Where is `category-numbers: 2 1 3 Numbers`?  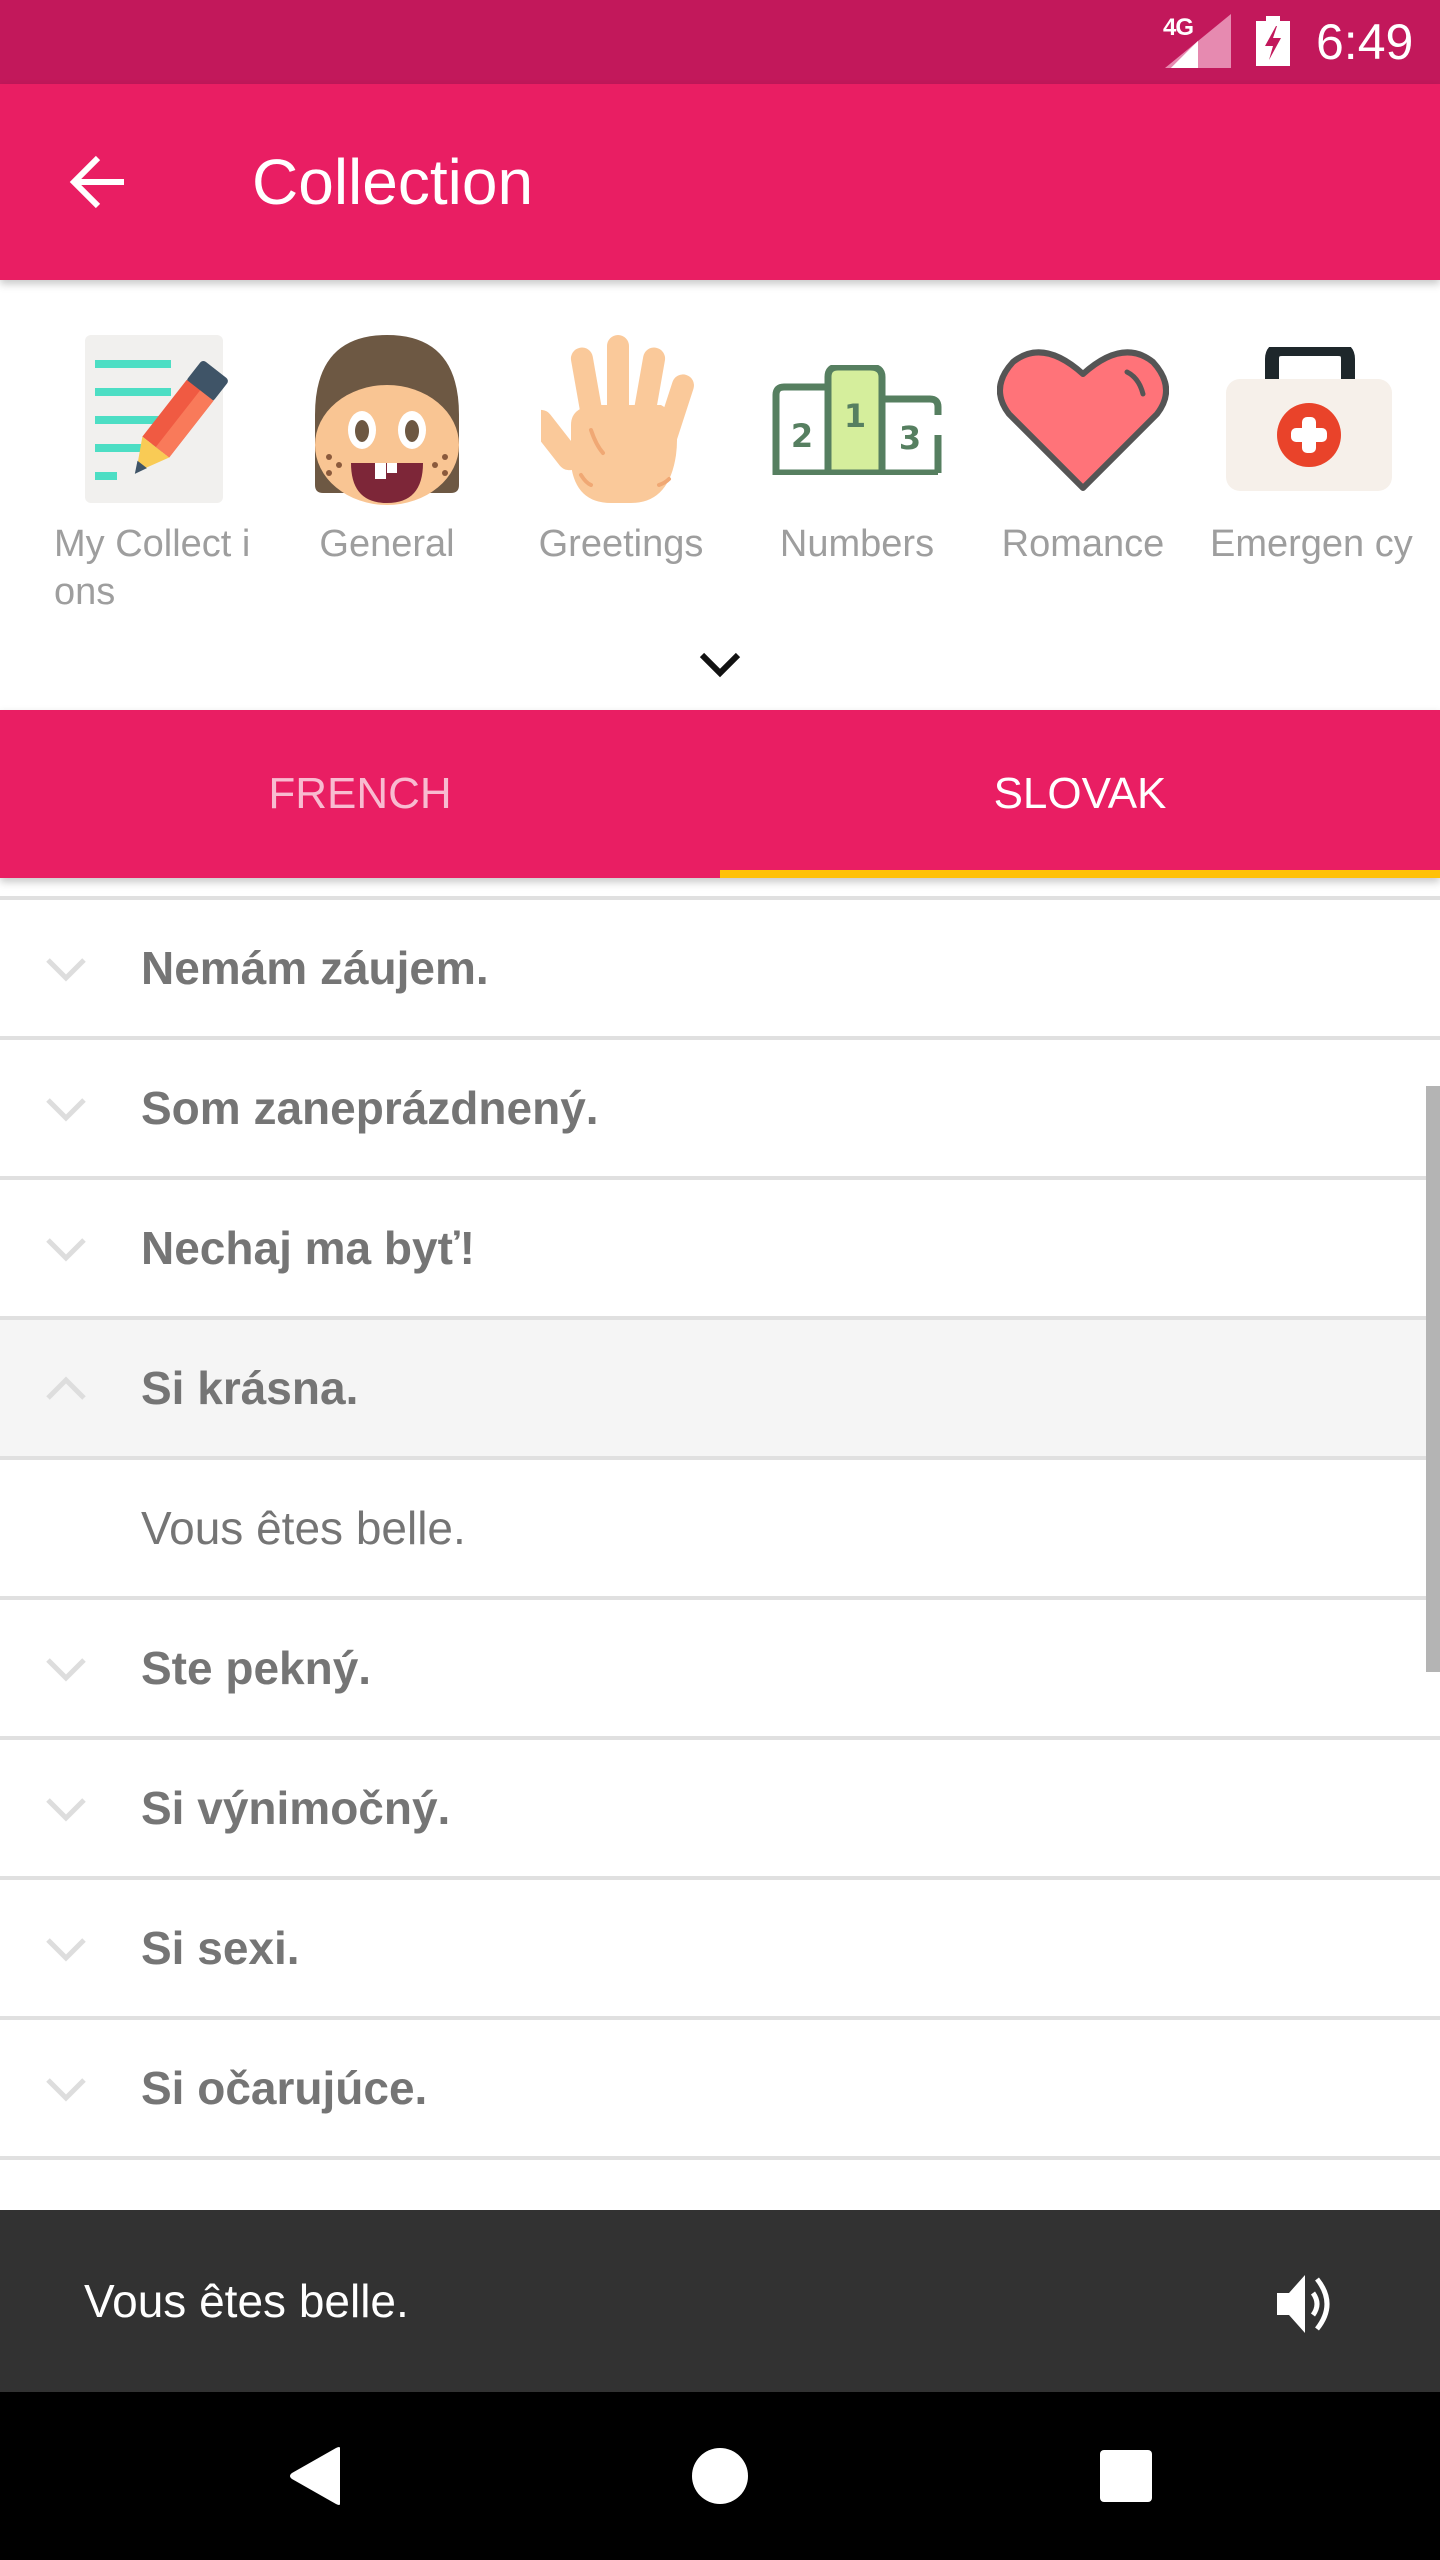
category-numbers: 2 1 3 Numbers is located at coordinates (857, 449).